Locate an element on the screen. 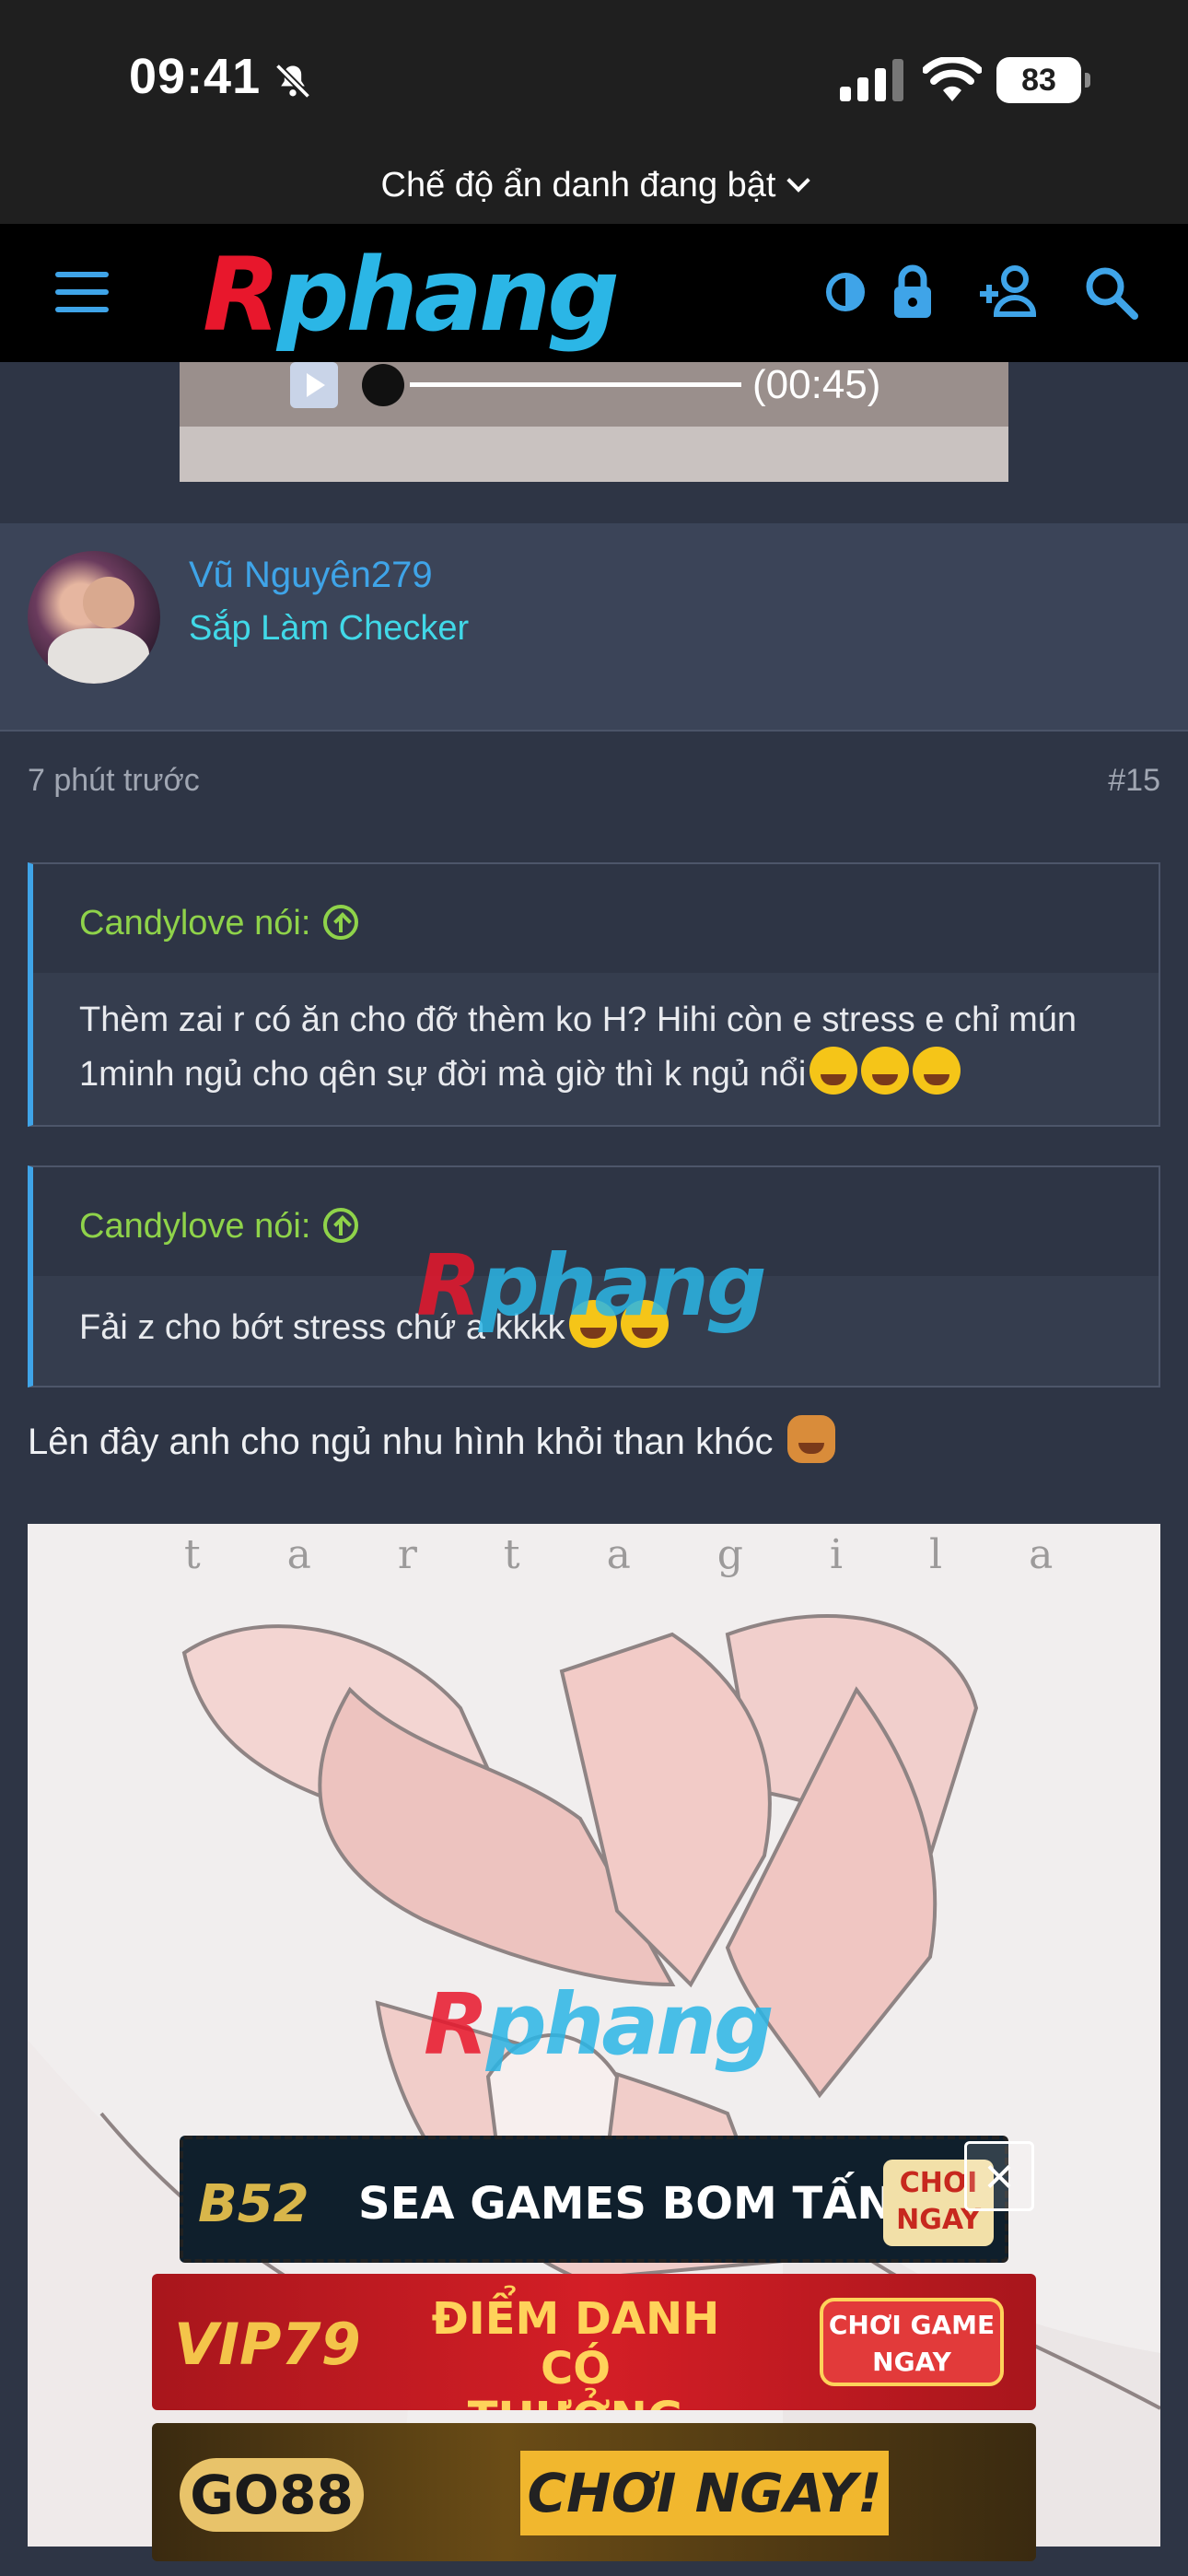  ad-brand: B52 is located at coordinates (253, 2204).